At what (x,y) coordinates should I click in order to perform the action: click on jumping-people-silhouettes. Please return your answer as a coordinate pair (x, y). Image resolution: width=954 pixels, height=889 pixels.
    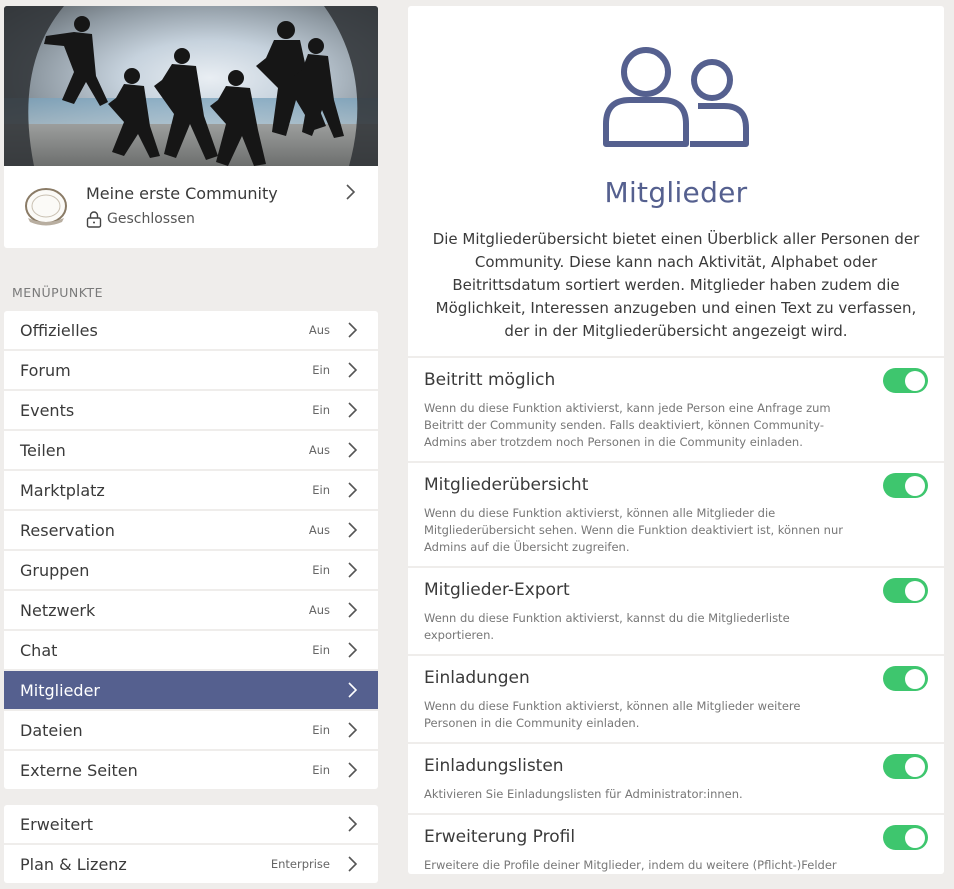
    Looking at the image, I should click on (191, 86).